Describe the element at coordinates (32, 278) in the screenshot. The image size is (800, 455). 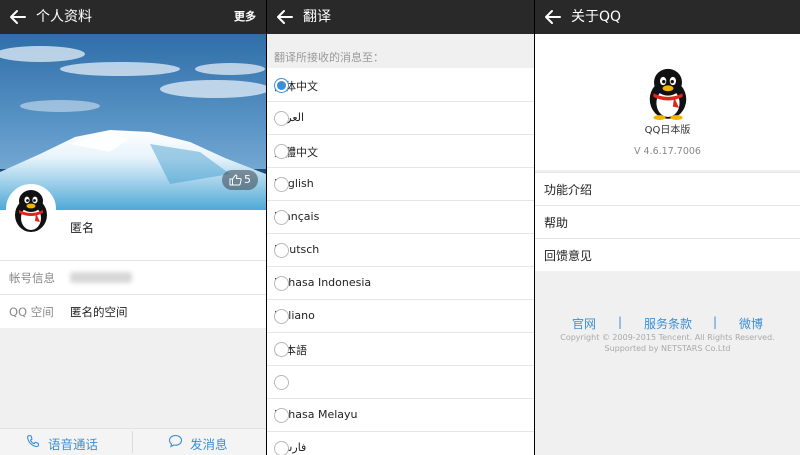
I see `account-info-label: 帐号信息` at that location.